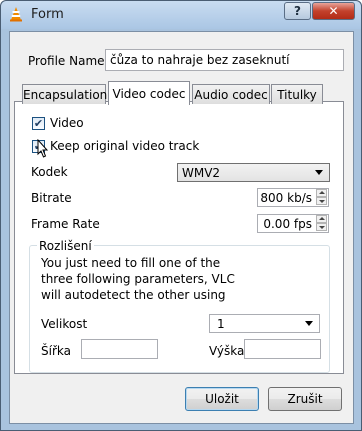  What do you see at coordinates (43, 148) in the screenshot?
I see `mouse-cursor-icon` at bounding box center [43, 148].